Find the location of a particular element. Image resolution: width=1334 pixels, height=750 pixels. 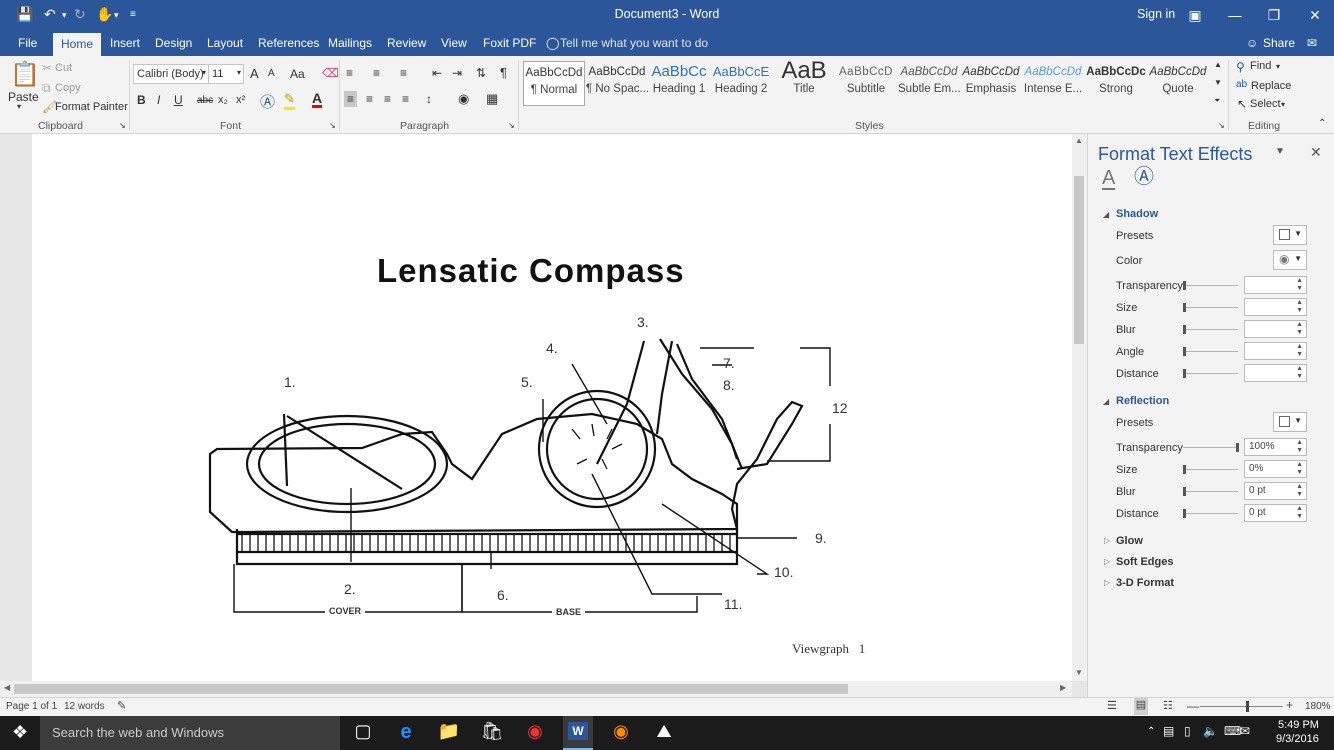

tell-me-input: Tell me what you want to do is located at coordinates (634, 43).